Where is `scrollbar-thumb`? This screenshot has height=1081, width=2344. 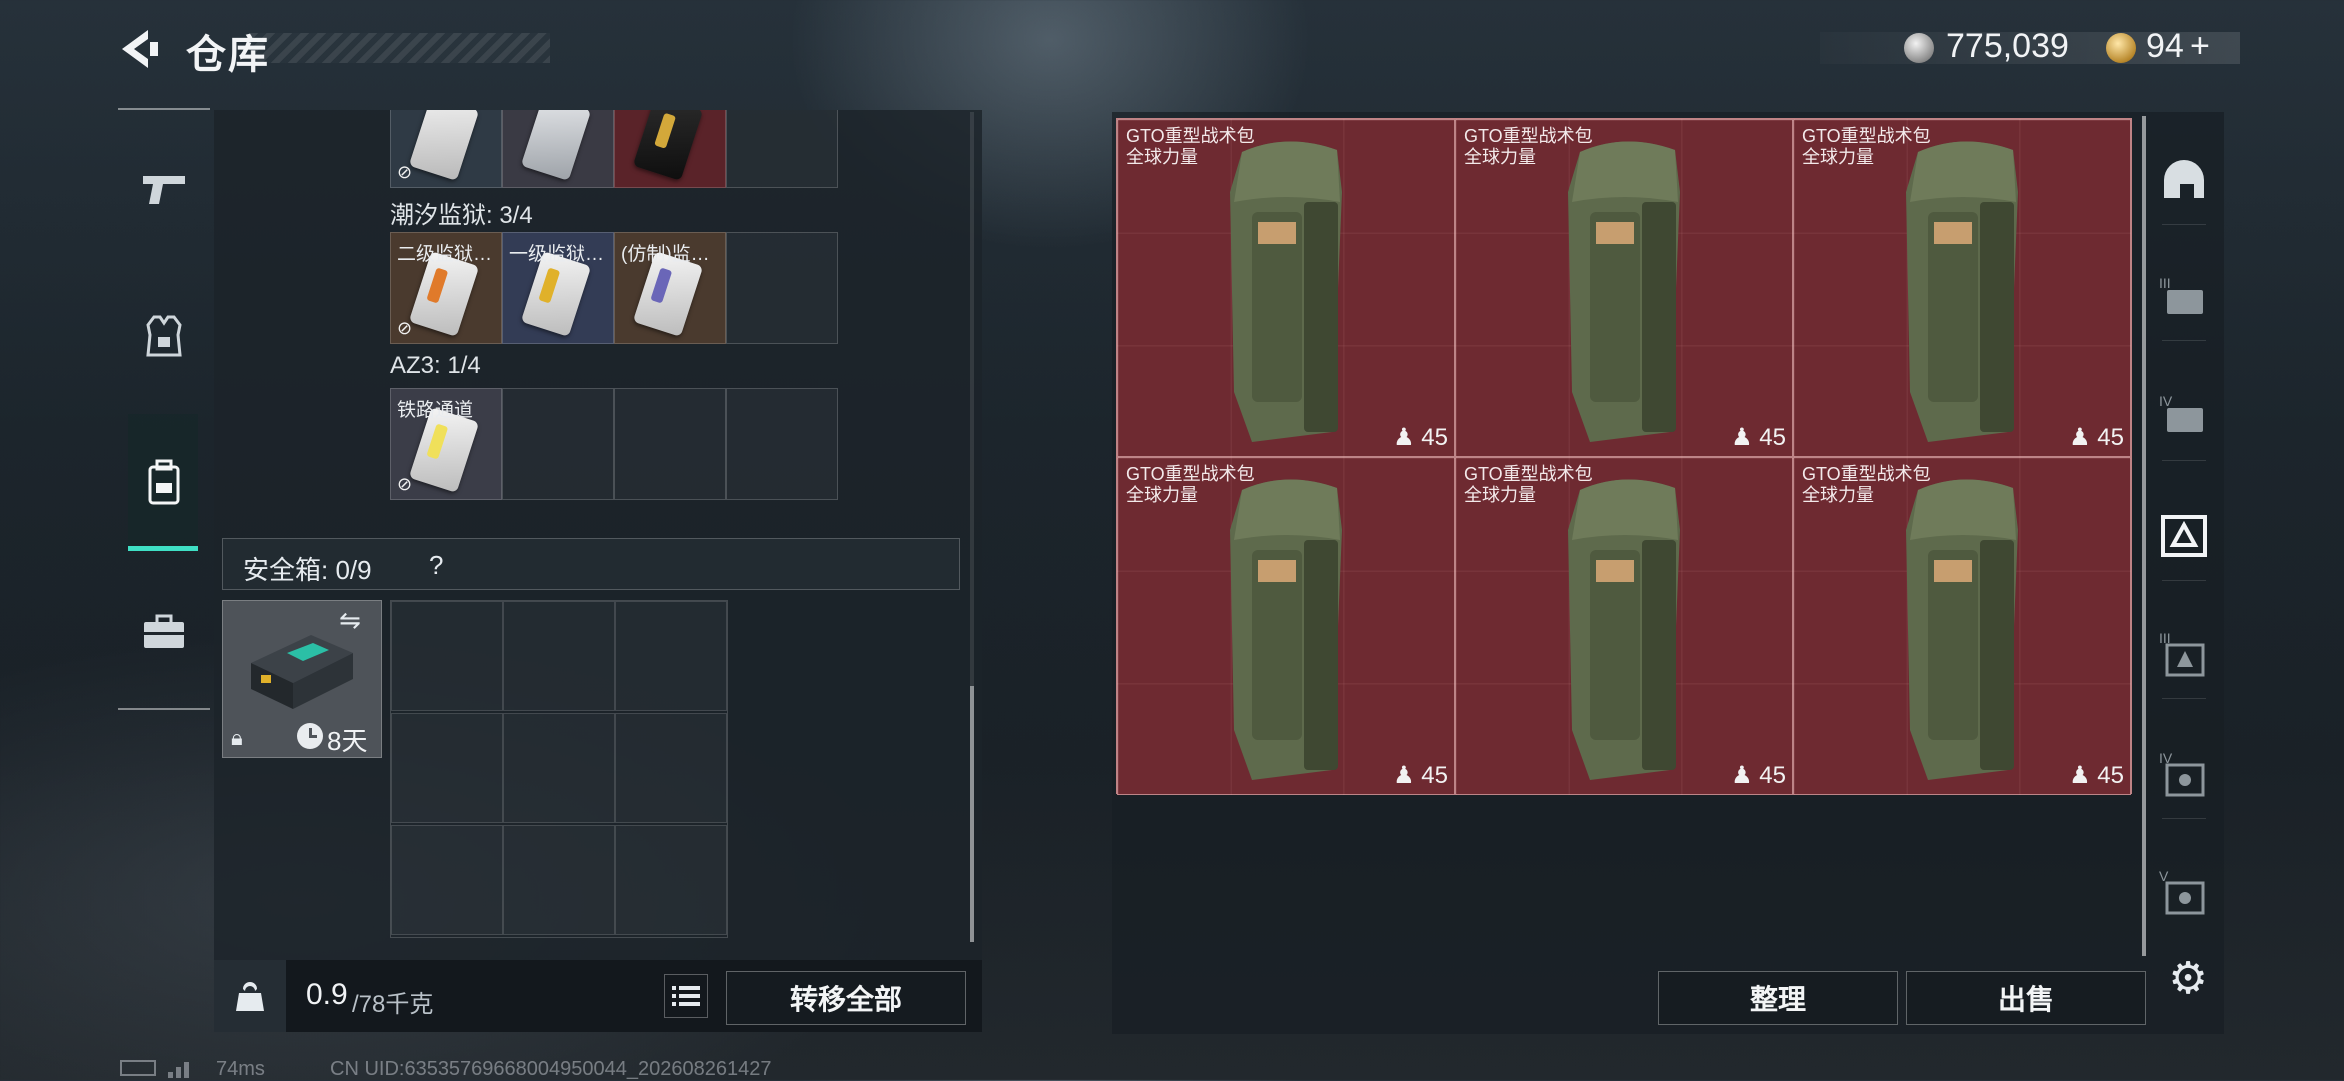
scrollbar-thumb is located at coordinates (972, 814).